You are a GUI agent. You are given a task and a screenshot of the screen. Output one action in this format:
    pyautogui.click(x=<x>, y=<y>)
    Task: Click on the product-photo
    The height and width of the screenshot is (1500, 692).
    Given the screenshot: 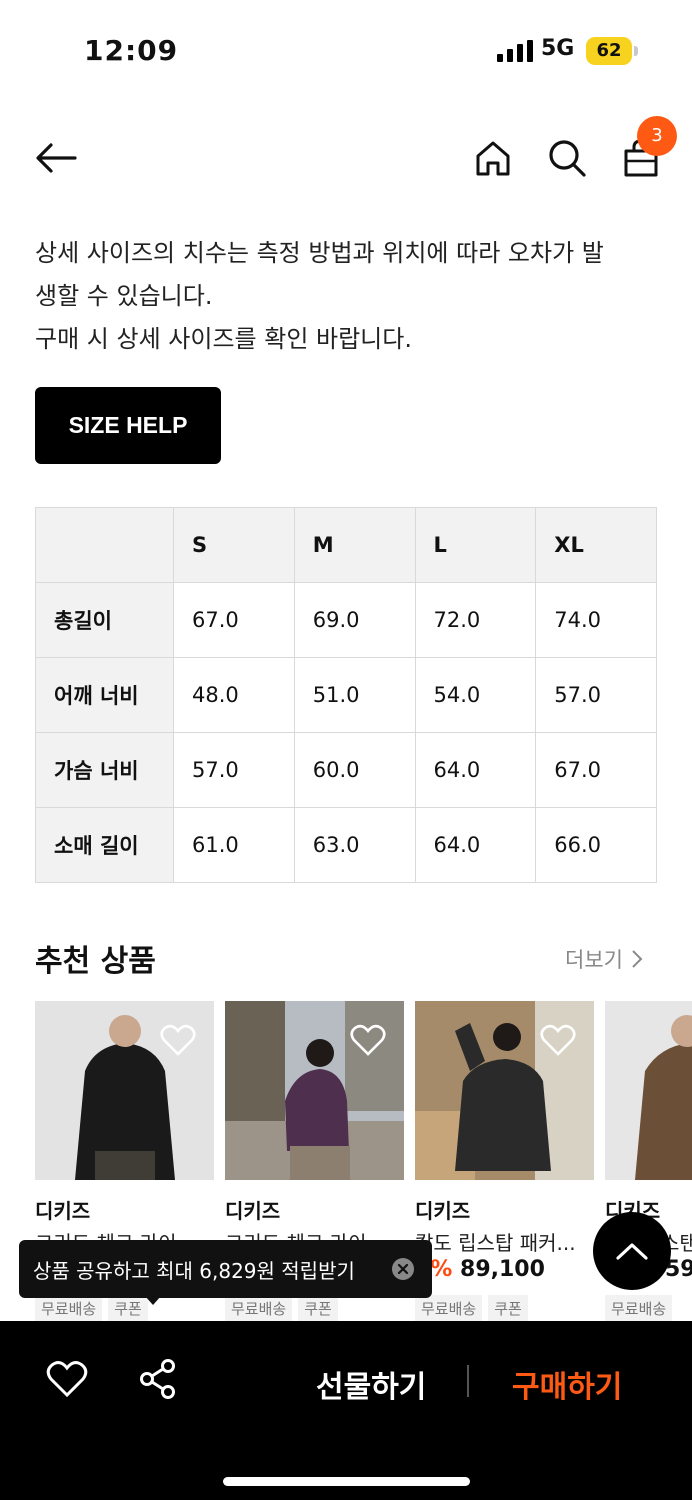 What is the action you would take?
    pyautogui.click(x=648, y=1090)
    